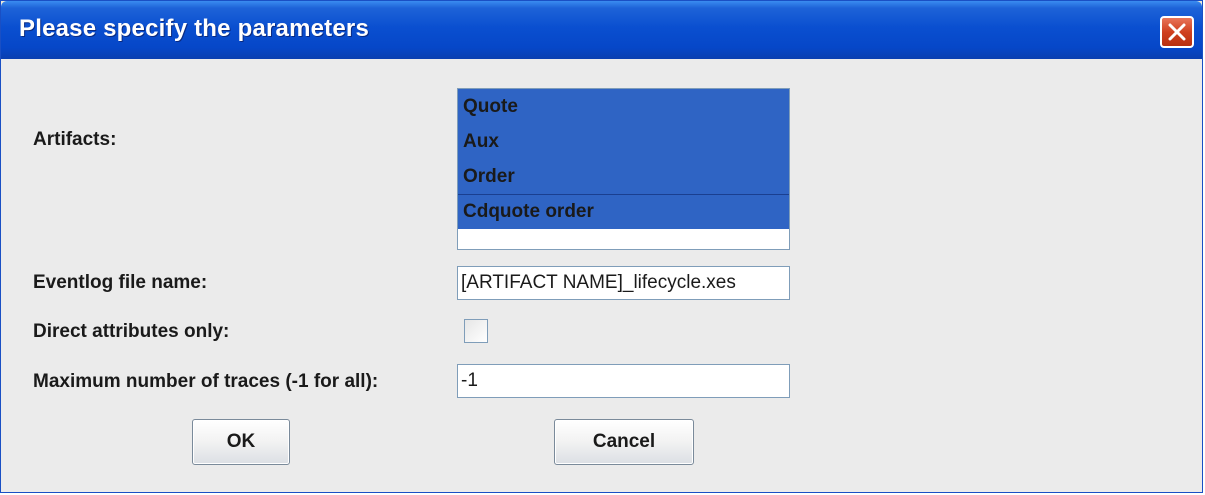  What do you see at coordinates (624, 442) in the screenshot?
I see `cancel-button: Cancel` at bounding box center [624, 442].